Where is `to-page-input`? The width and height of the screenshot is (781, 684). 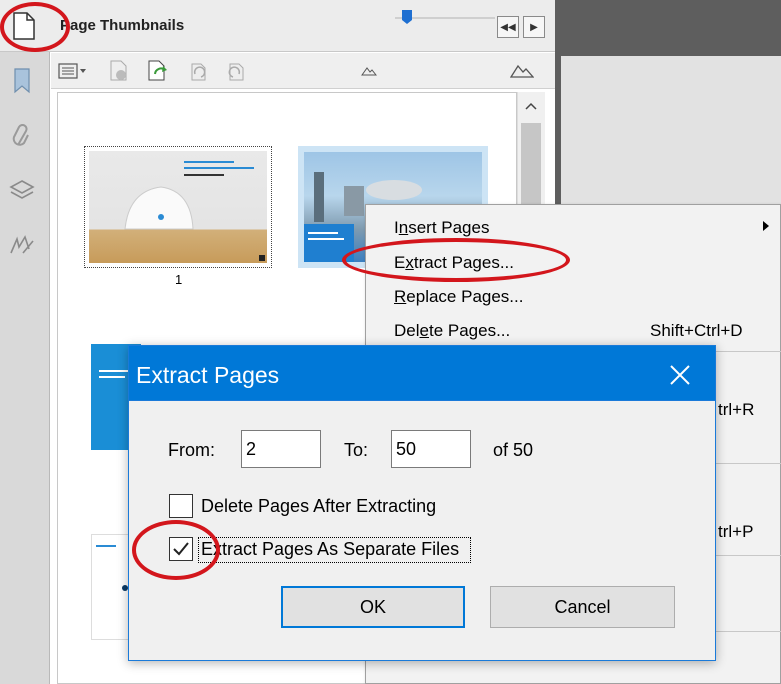
to-page-input is located at coordinates (431, 449).